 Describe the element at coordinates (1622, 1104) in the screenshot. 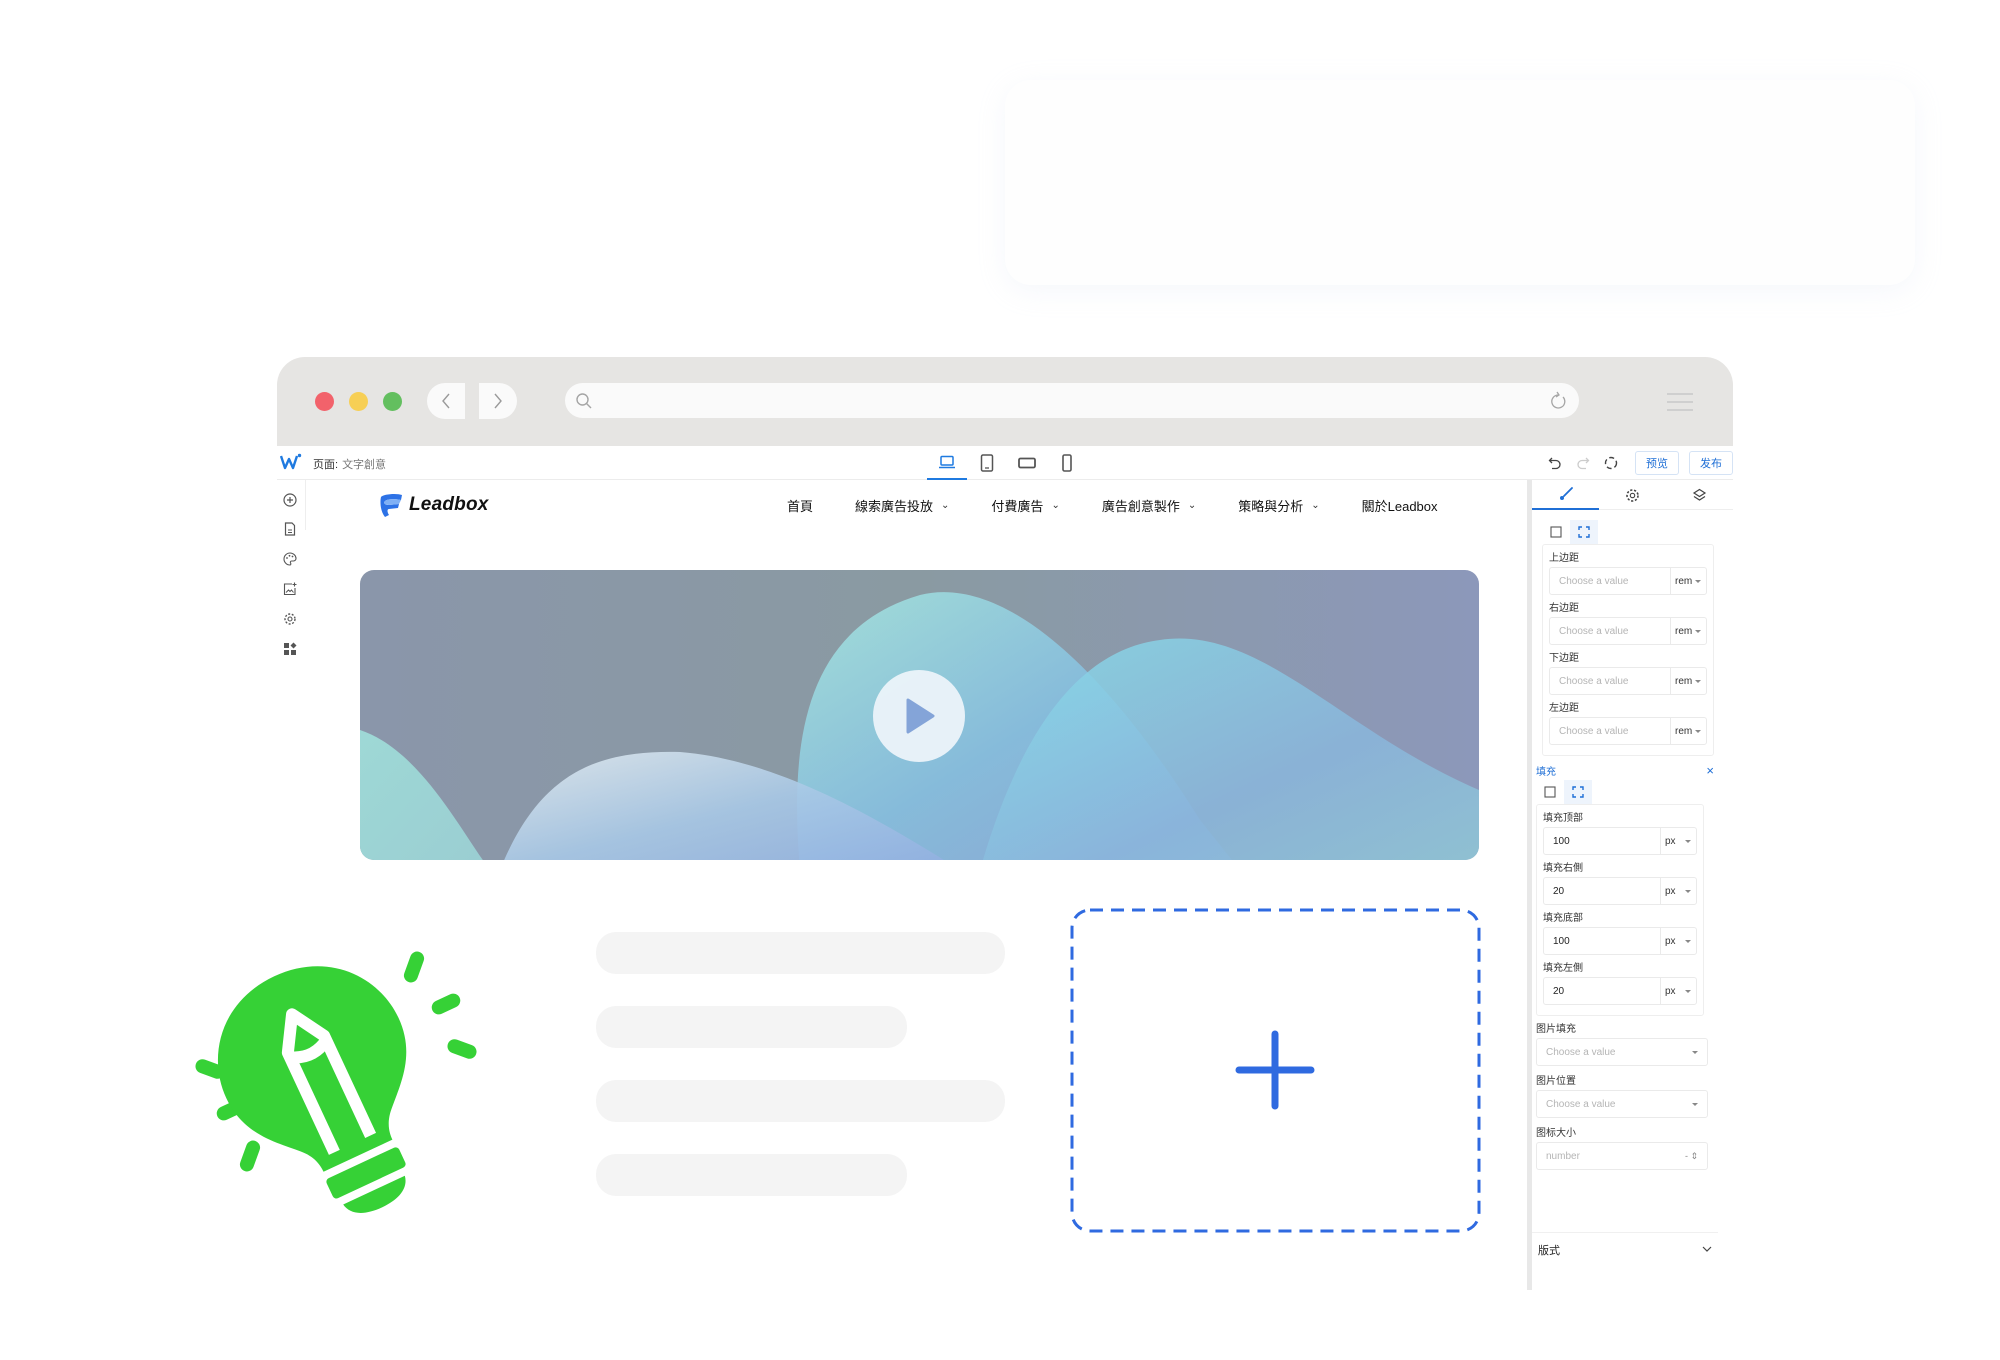

I see `image-position-select: Choose a value` at that location.